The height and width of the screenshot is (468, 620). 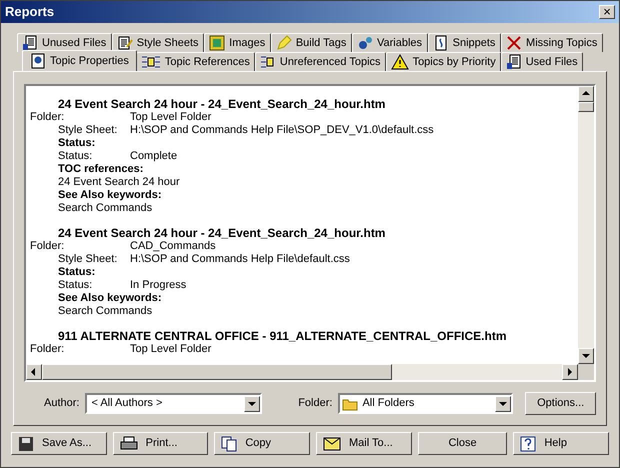 I want to click on x-mark-icon, so click(x=514, y=43).